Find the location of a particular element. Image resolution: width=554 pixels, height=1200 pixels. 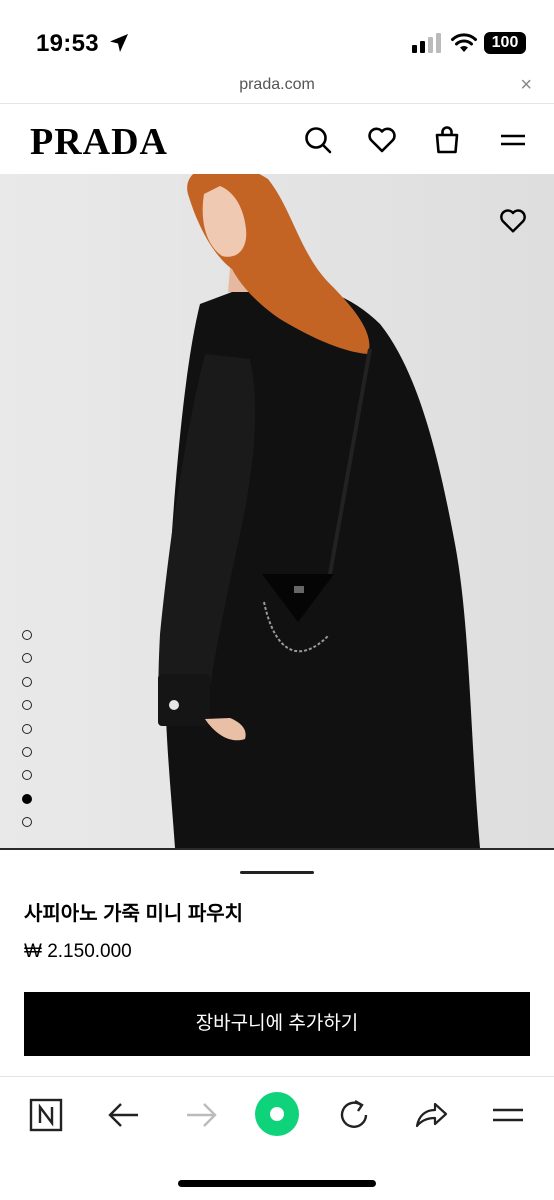

battery-indicator: 100 is located at coordinates (505, 43).